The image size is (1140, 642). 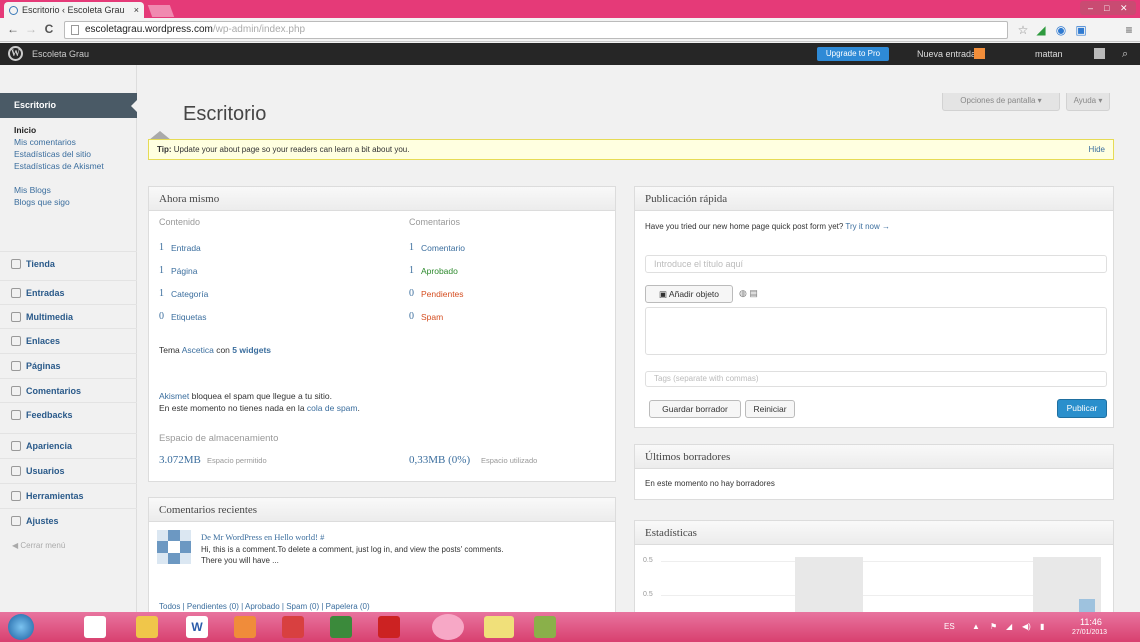 I want to click on akismet-link: Akismet, so click(x=174, y=396).